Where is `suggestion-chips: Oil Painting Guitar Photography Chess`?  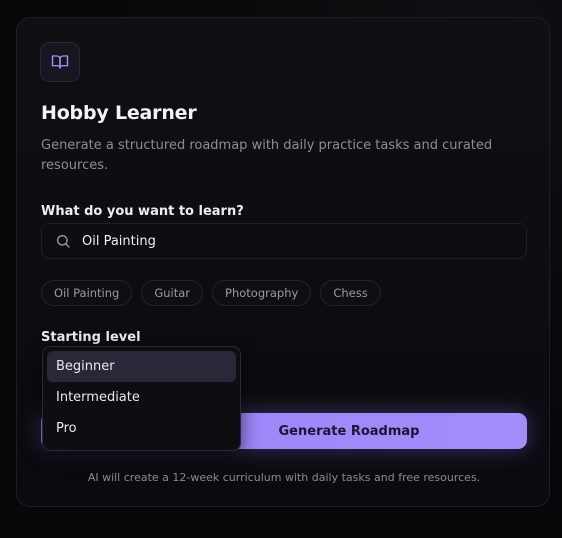 suggestion-chips: Oil Painting Guitar Photography Chess is located at coordinates (211, 293).